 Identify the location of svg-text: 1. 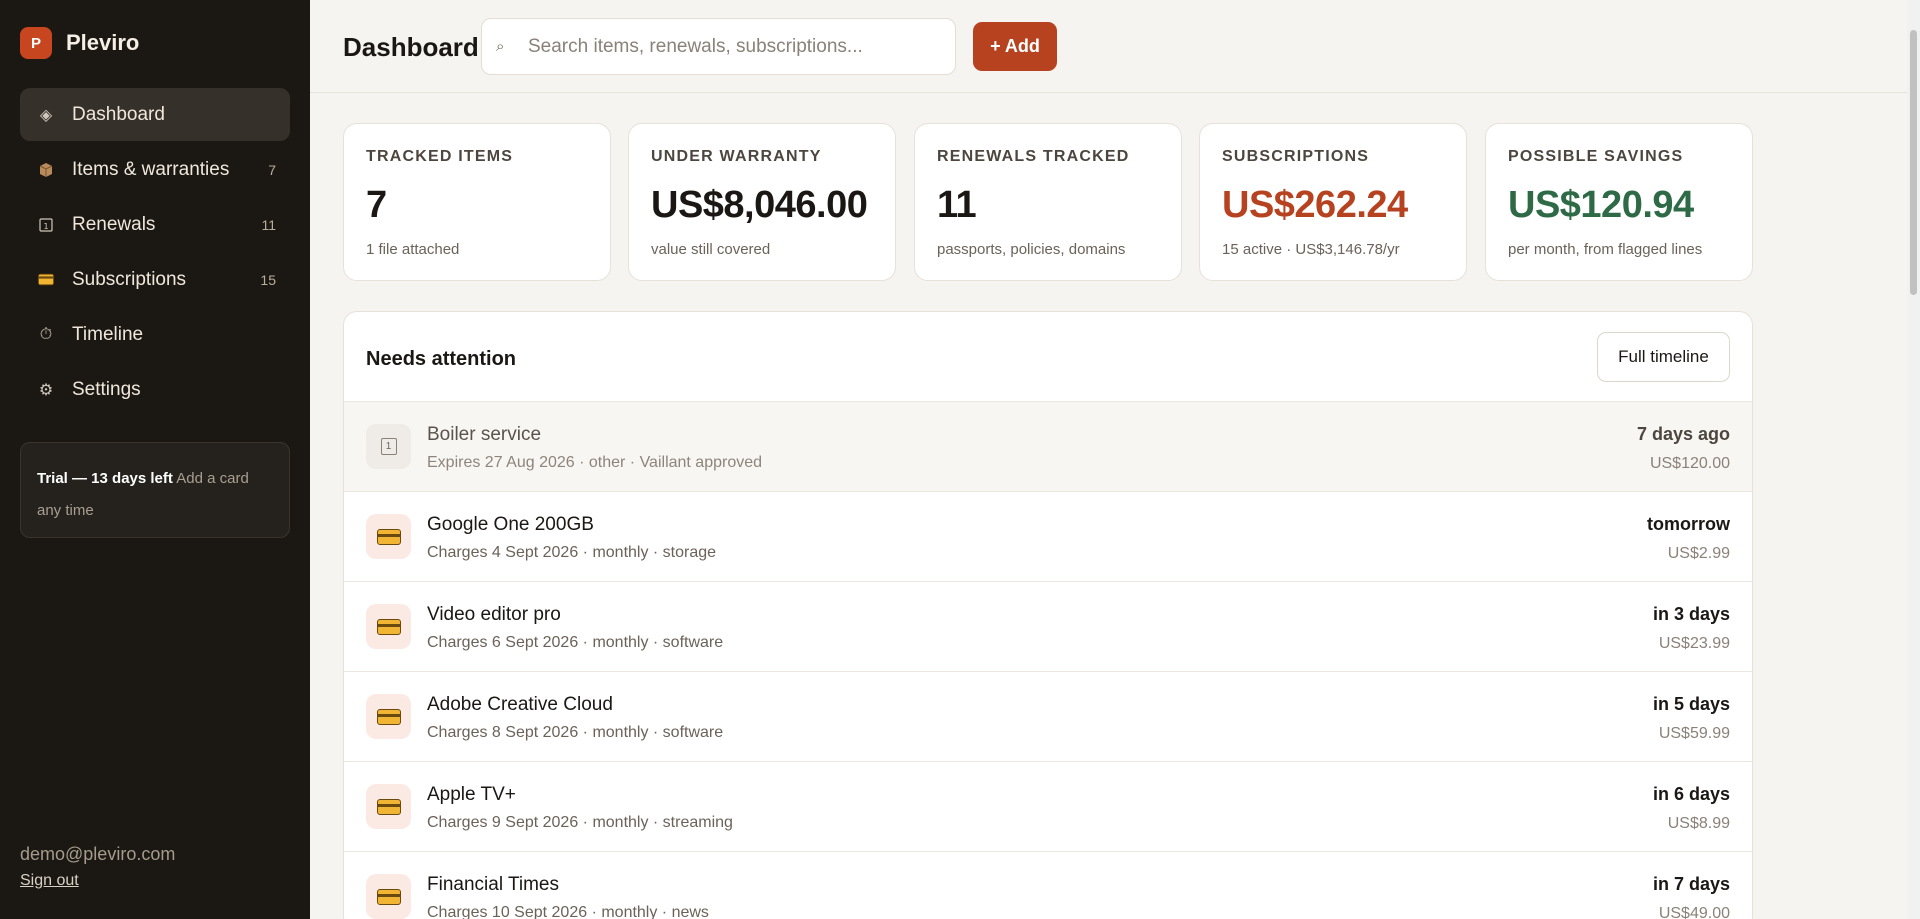
(45, 226).